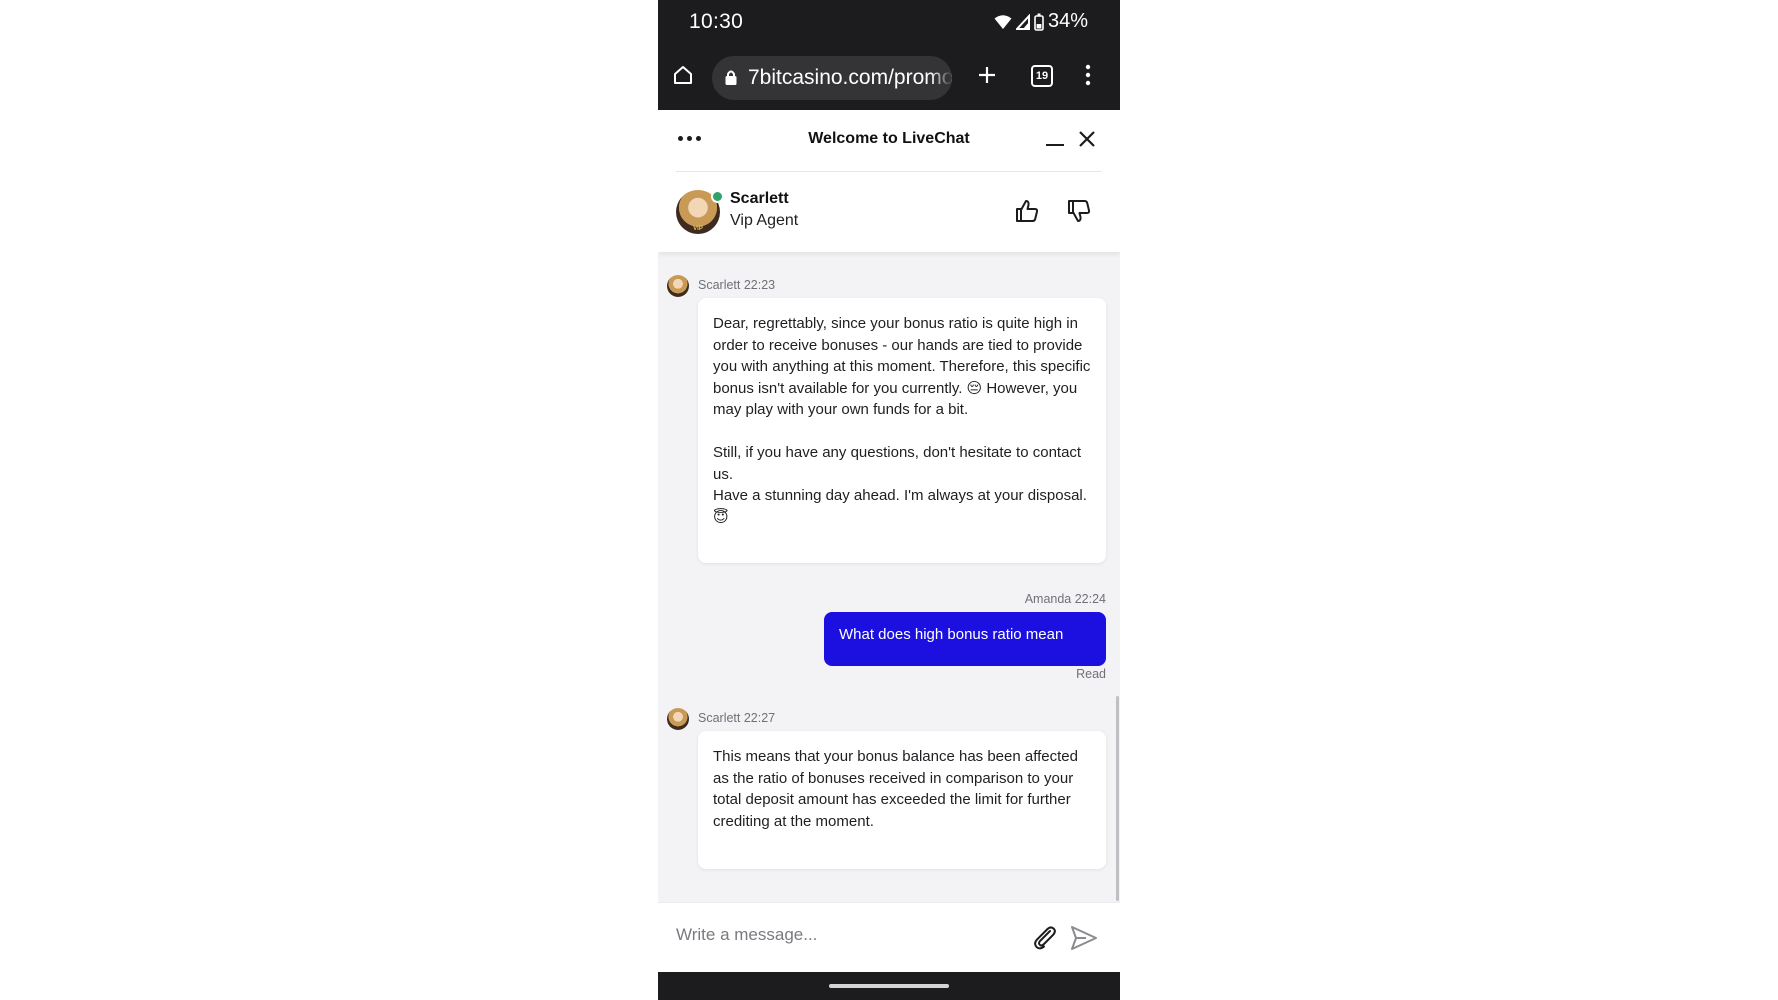 This screenshot has height=1000, width=1778. What do you see at coordinates (1117, 798) in the screenshot?
I see `scrollbar` at bounding box center [1117, 798].